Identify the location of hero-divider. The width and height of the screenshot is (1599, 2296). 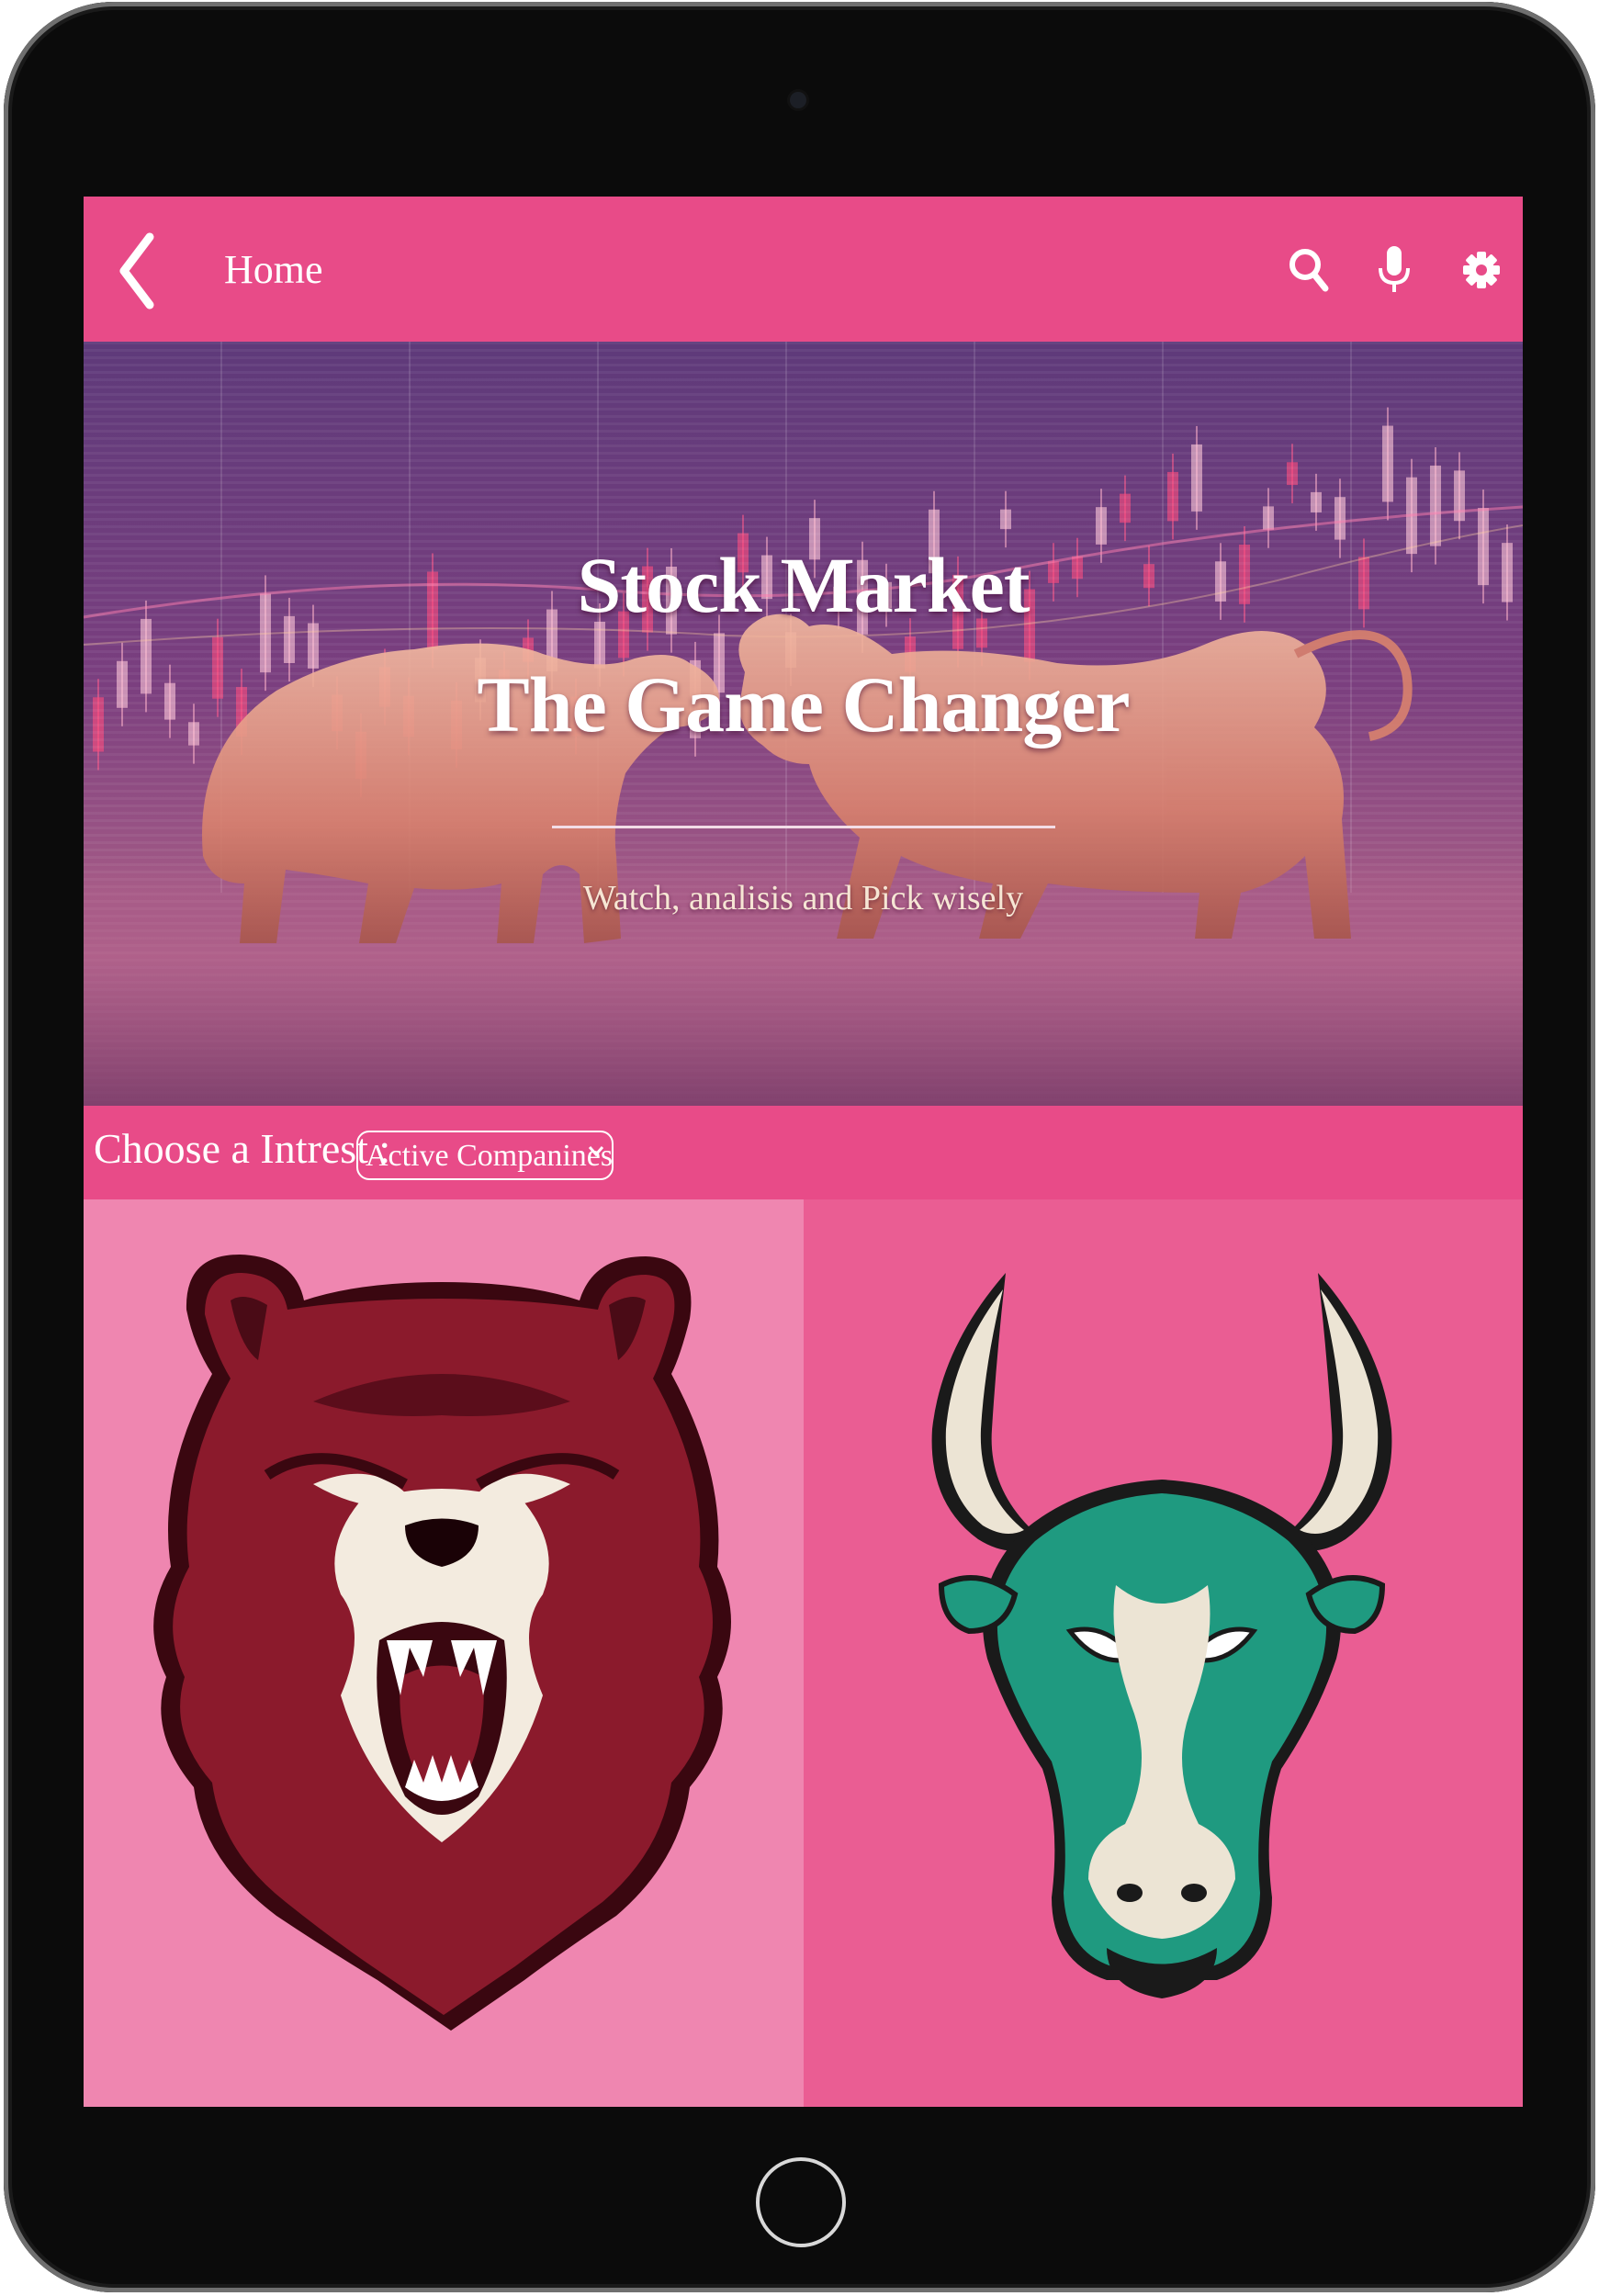
(803, 827).